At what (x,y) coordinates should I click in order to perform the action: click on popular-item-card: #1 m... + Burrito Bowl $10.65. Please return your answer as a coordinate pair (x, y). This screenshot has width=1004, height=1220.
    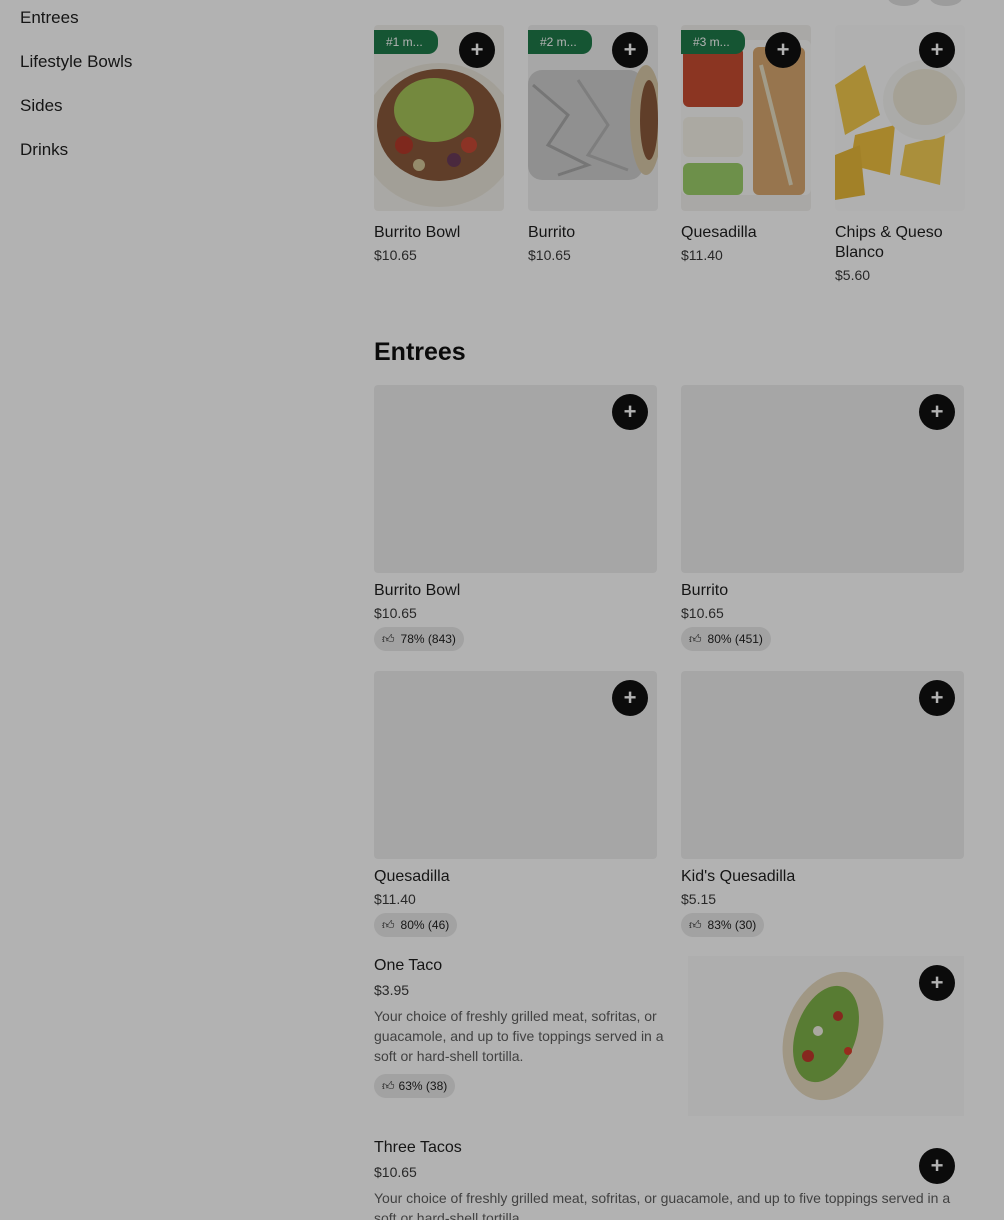
    Looking at the image, I should click on (439, 144).